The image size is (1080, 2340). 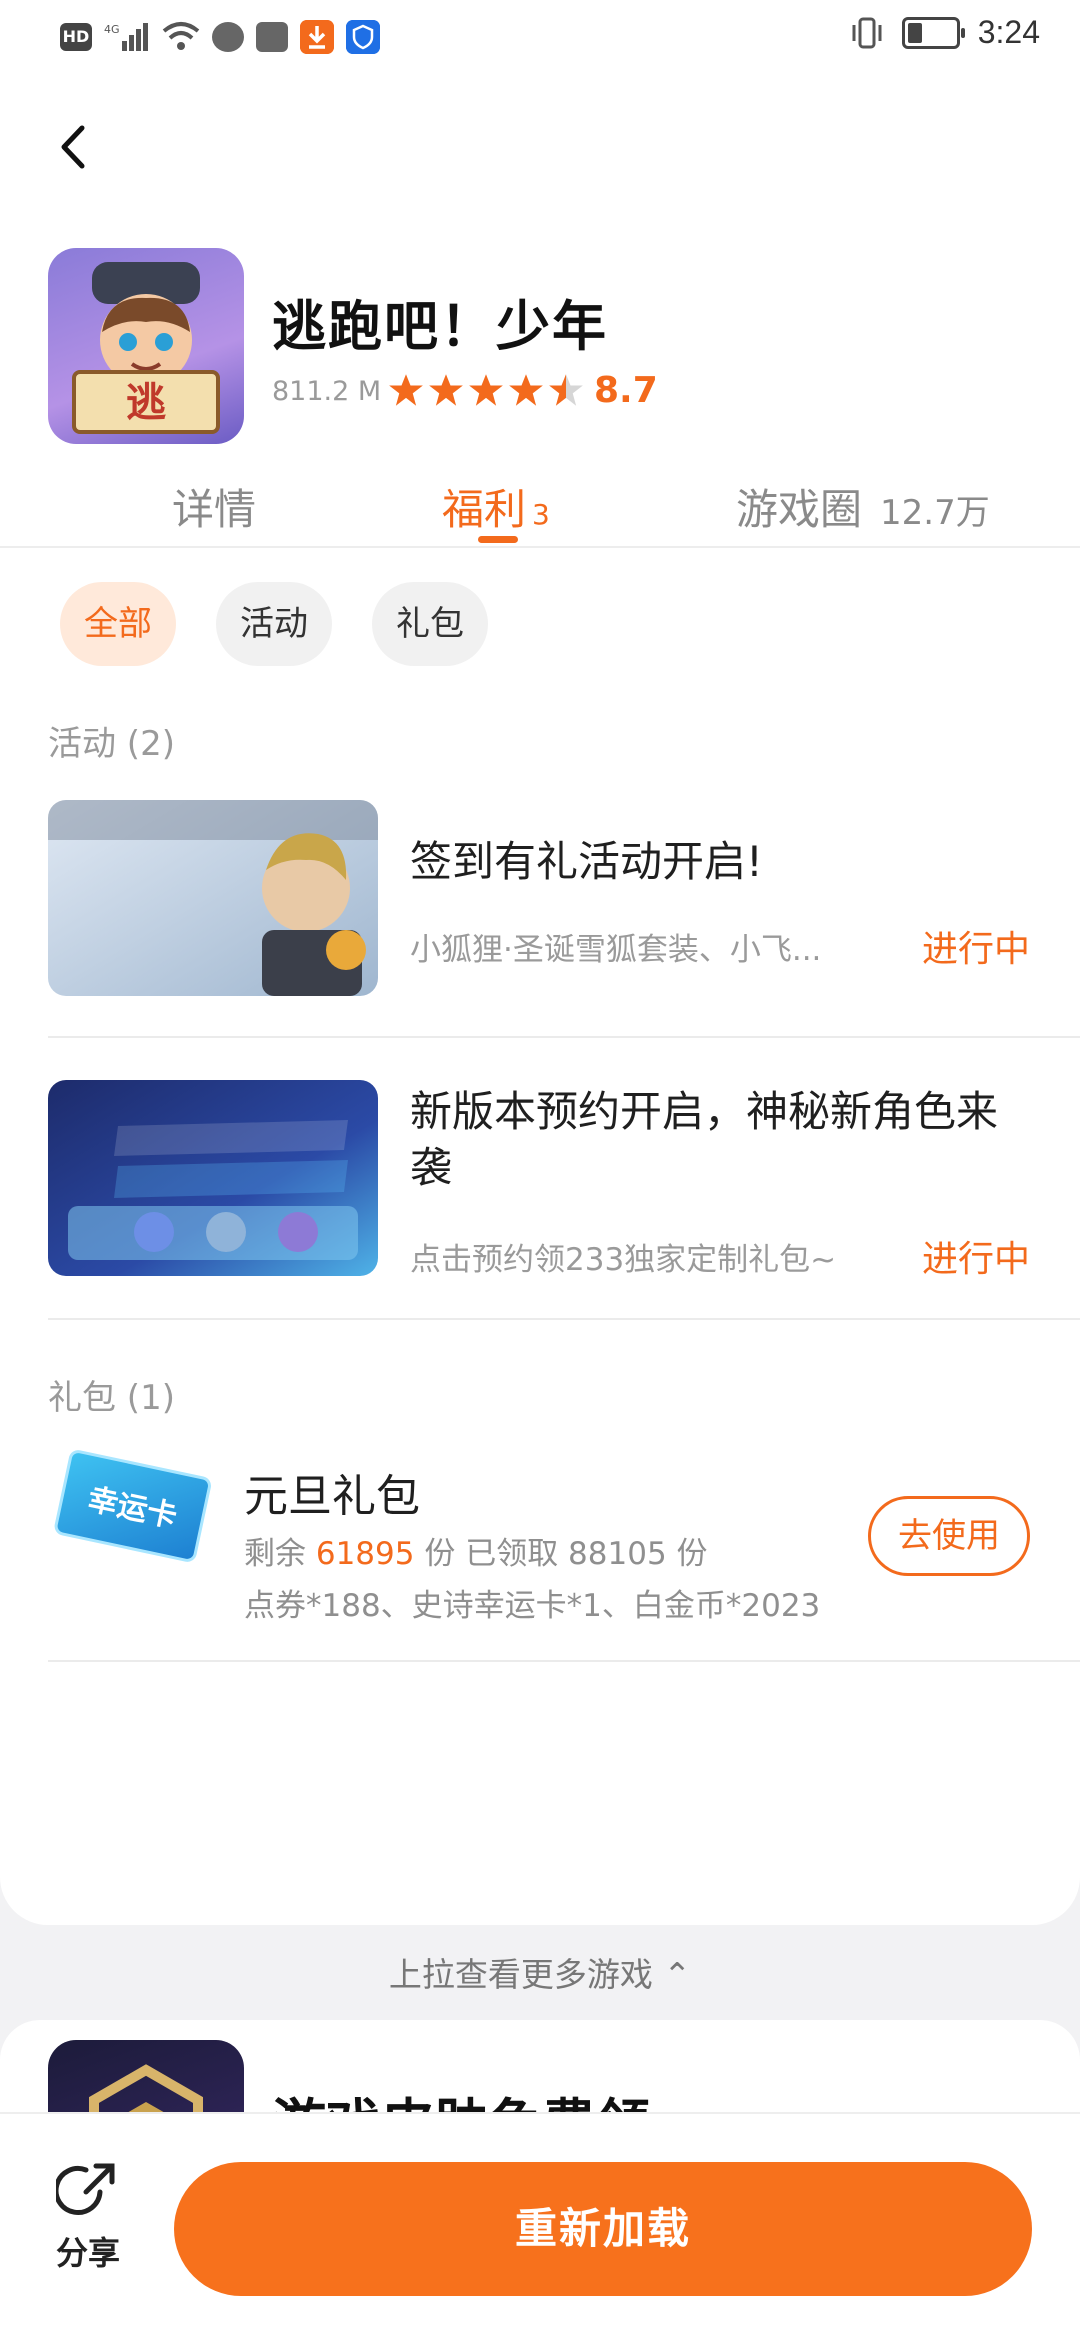 I want to click on gift-claimed-text: 份 已领取 88105 份, so click(x=561, y=1554).